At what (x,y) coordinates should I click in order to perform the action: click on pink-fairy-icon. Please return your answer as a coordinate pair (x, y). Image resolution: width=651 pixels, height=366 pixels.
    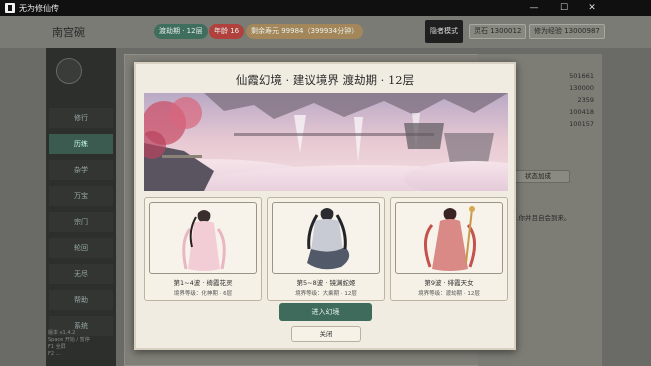
    Looking at the image, I should click on (203, 238).